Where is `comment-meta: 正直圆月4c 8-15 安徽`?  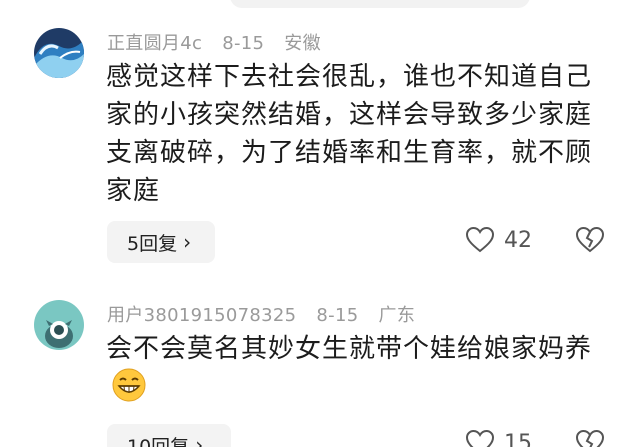
comment-meta: 正直圆月4c 8-15 安徽 is located at coordinates (221, 42).